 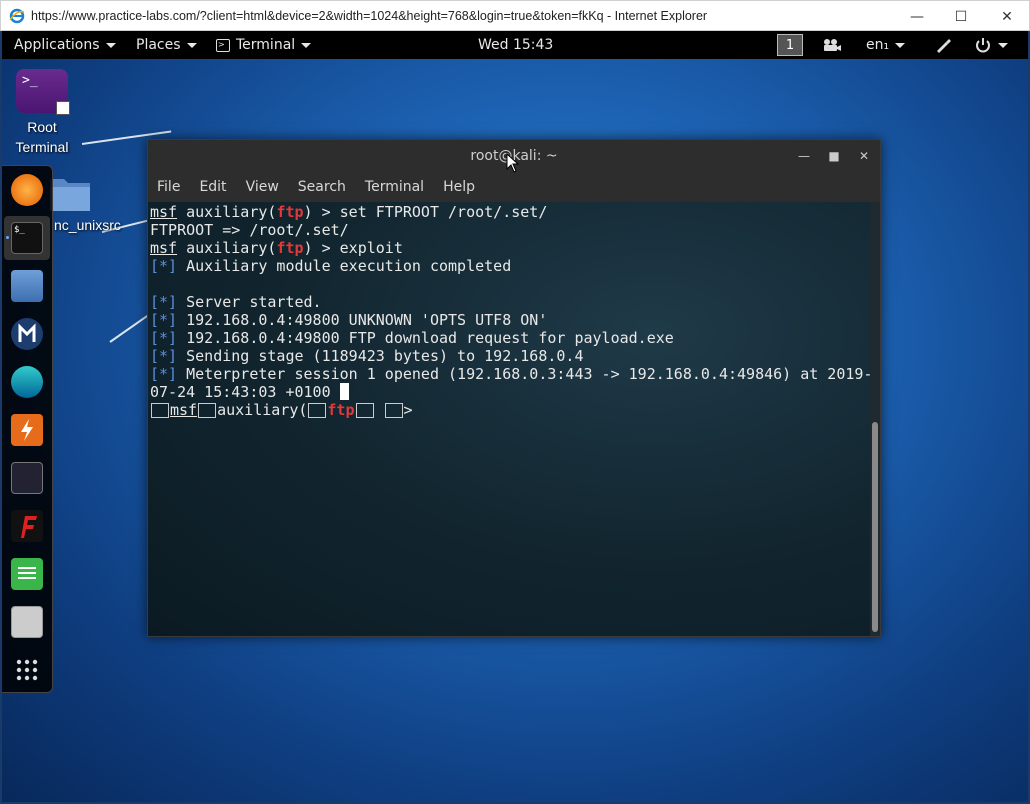 What do you see at coordinates (263, 187) in the screenshot?
I see `menu-view: View` at bounding box center [263, 187].